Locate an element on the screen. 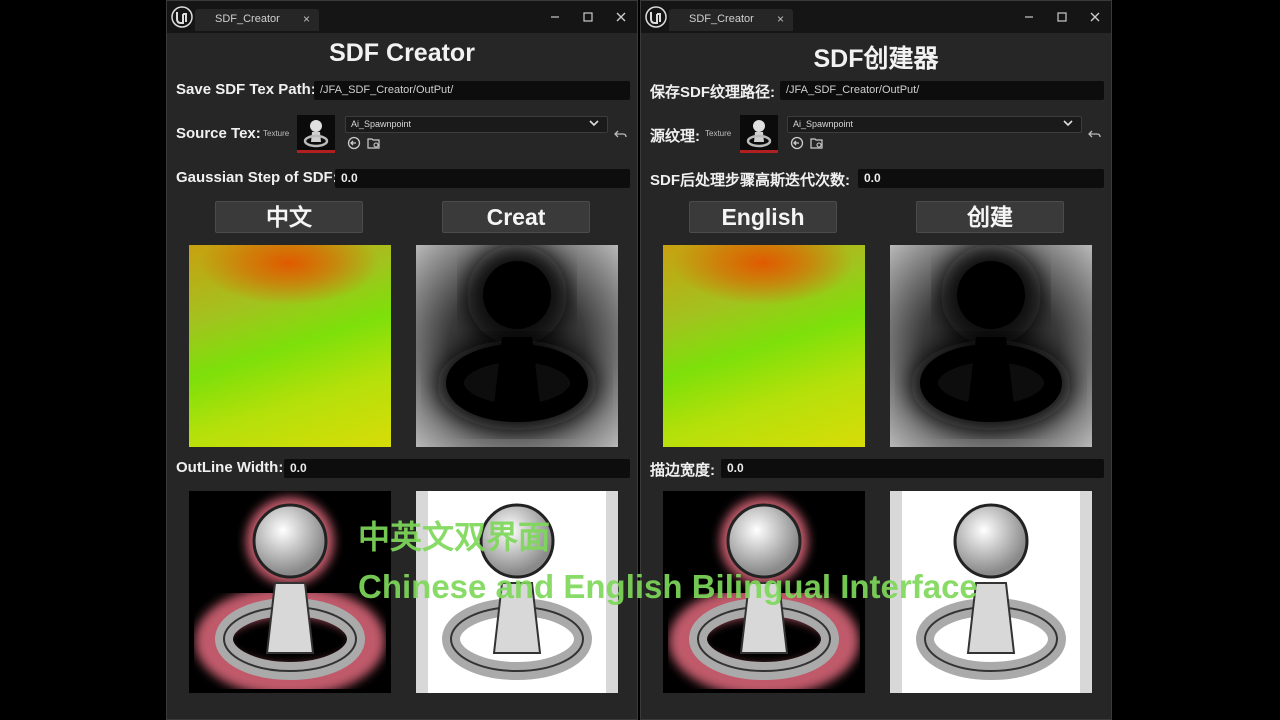 The height and width of the screenshot is (720, 1280). create-button: Creat is located at coordinates (516, 217).